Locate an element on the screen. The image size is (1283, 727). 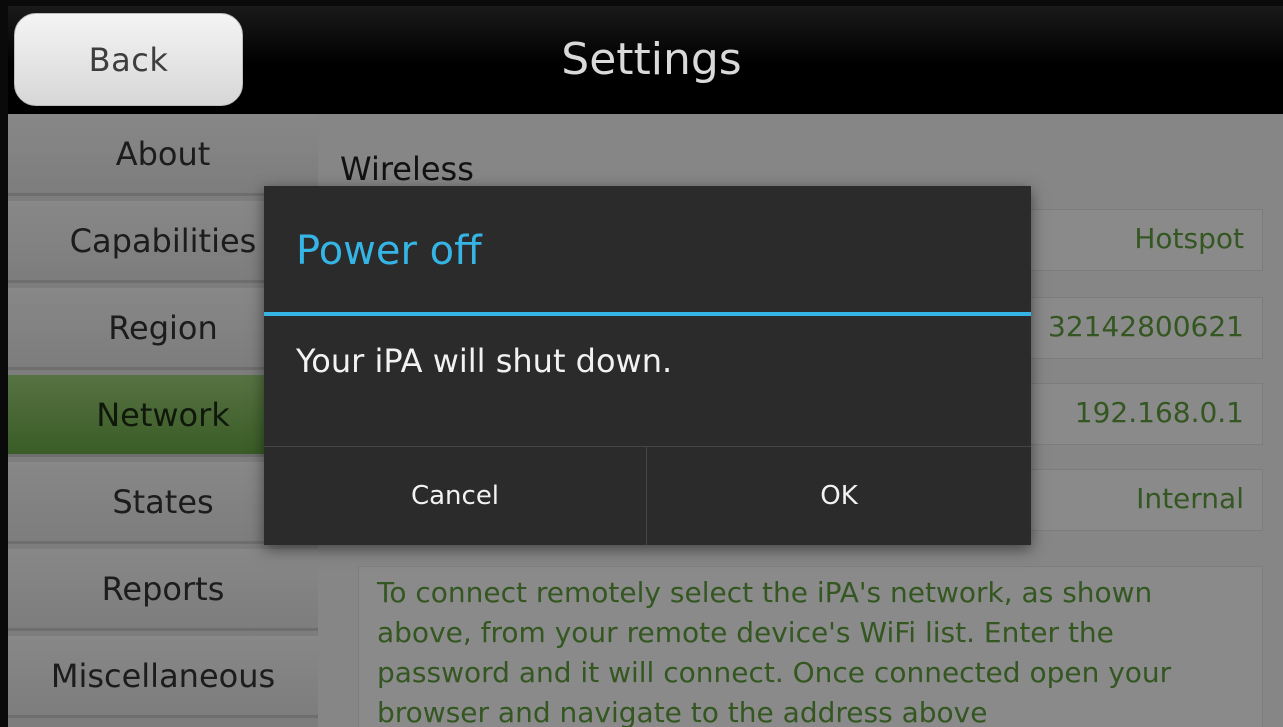
header-bar: Back Settings is located at coordinates (645, 60).